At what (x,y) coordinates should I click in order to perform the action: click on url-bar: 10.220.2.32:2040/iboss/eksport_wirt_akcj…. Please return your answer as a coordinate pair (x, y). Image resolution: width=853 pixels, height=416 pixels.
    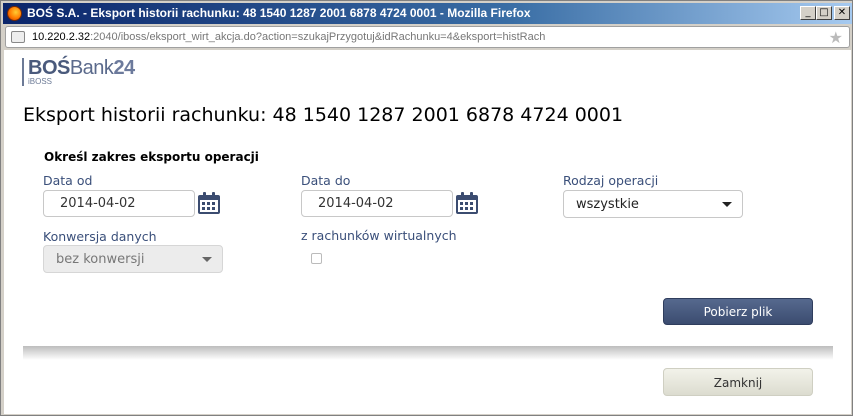
    Looking at the image, I should click on (427, 37).